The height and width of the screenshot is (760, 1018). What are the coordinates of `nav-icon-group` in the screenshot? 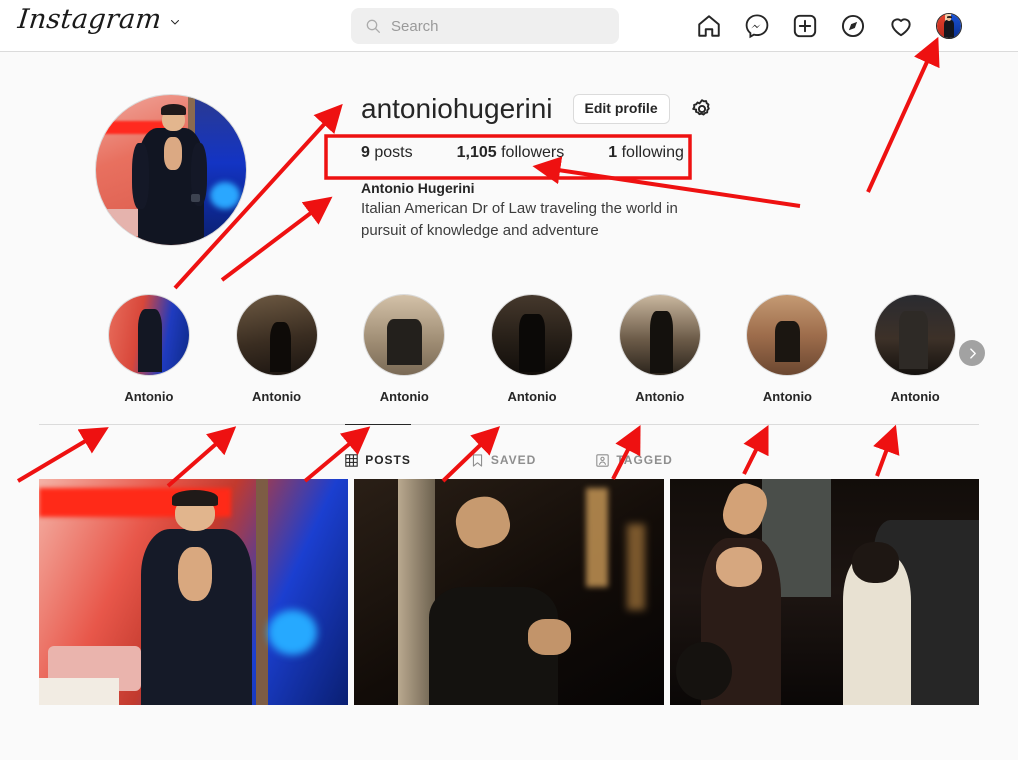 It's located at (829, 26).